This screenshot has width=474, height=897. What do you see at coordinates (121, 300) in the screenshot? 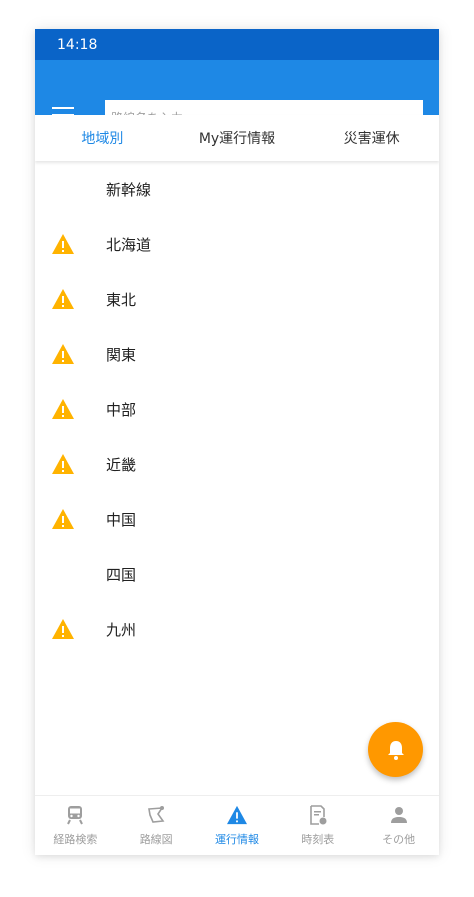
I see `region-label: 東北` at bounding box center [121, 300].